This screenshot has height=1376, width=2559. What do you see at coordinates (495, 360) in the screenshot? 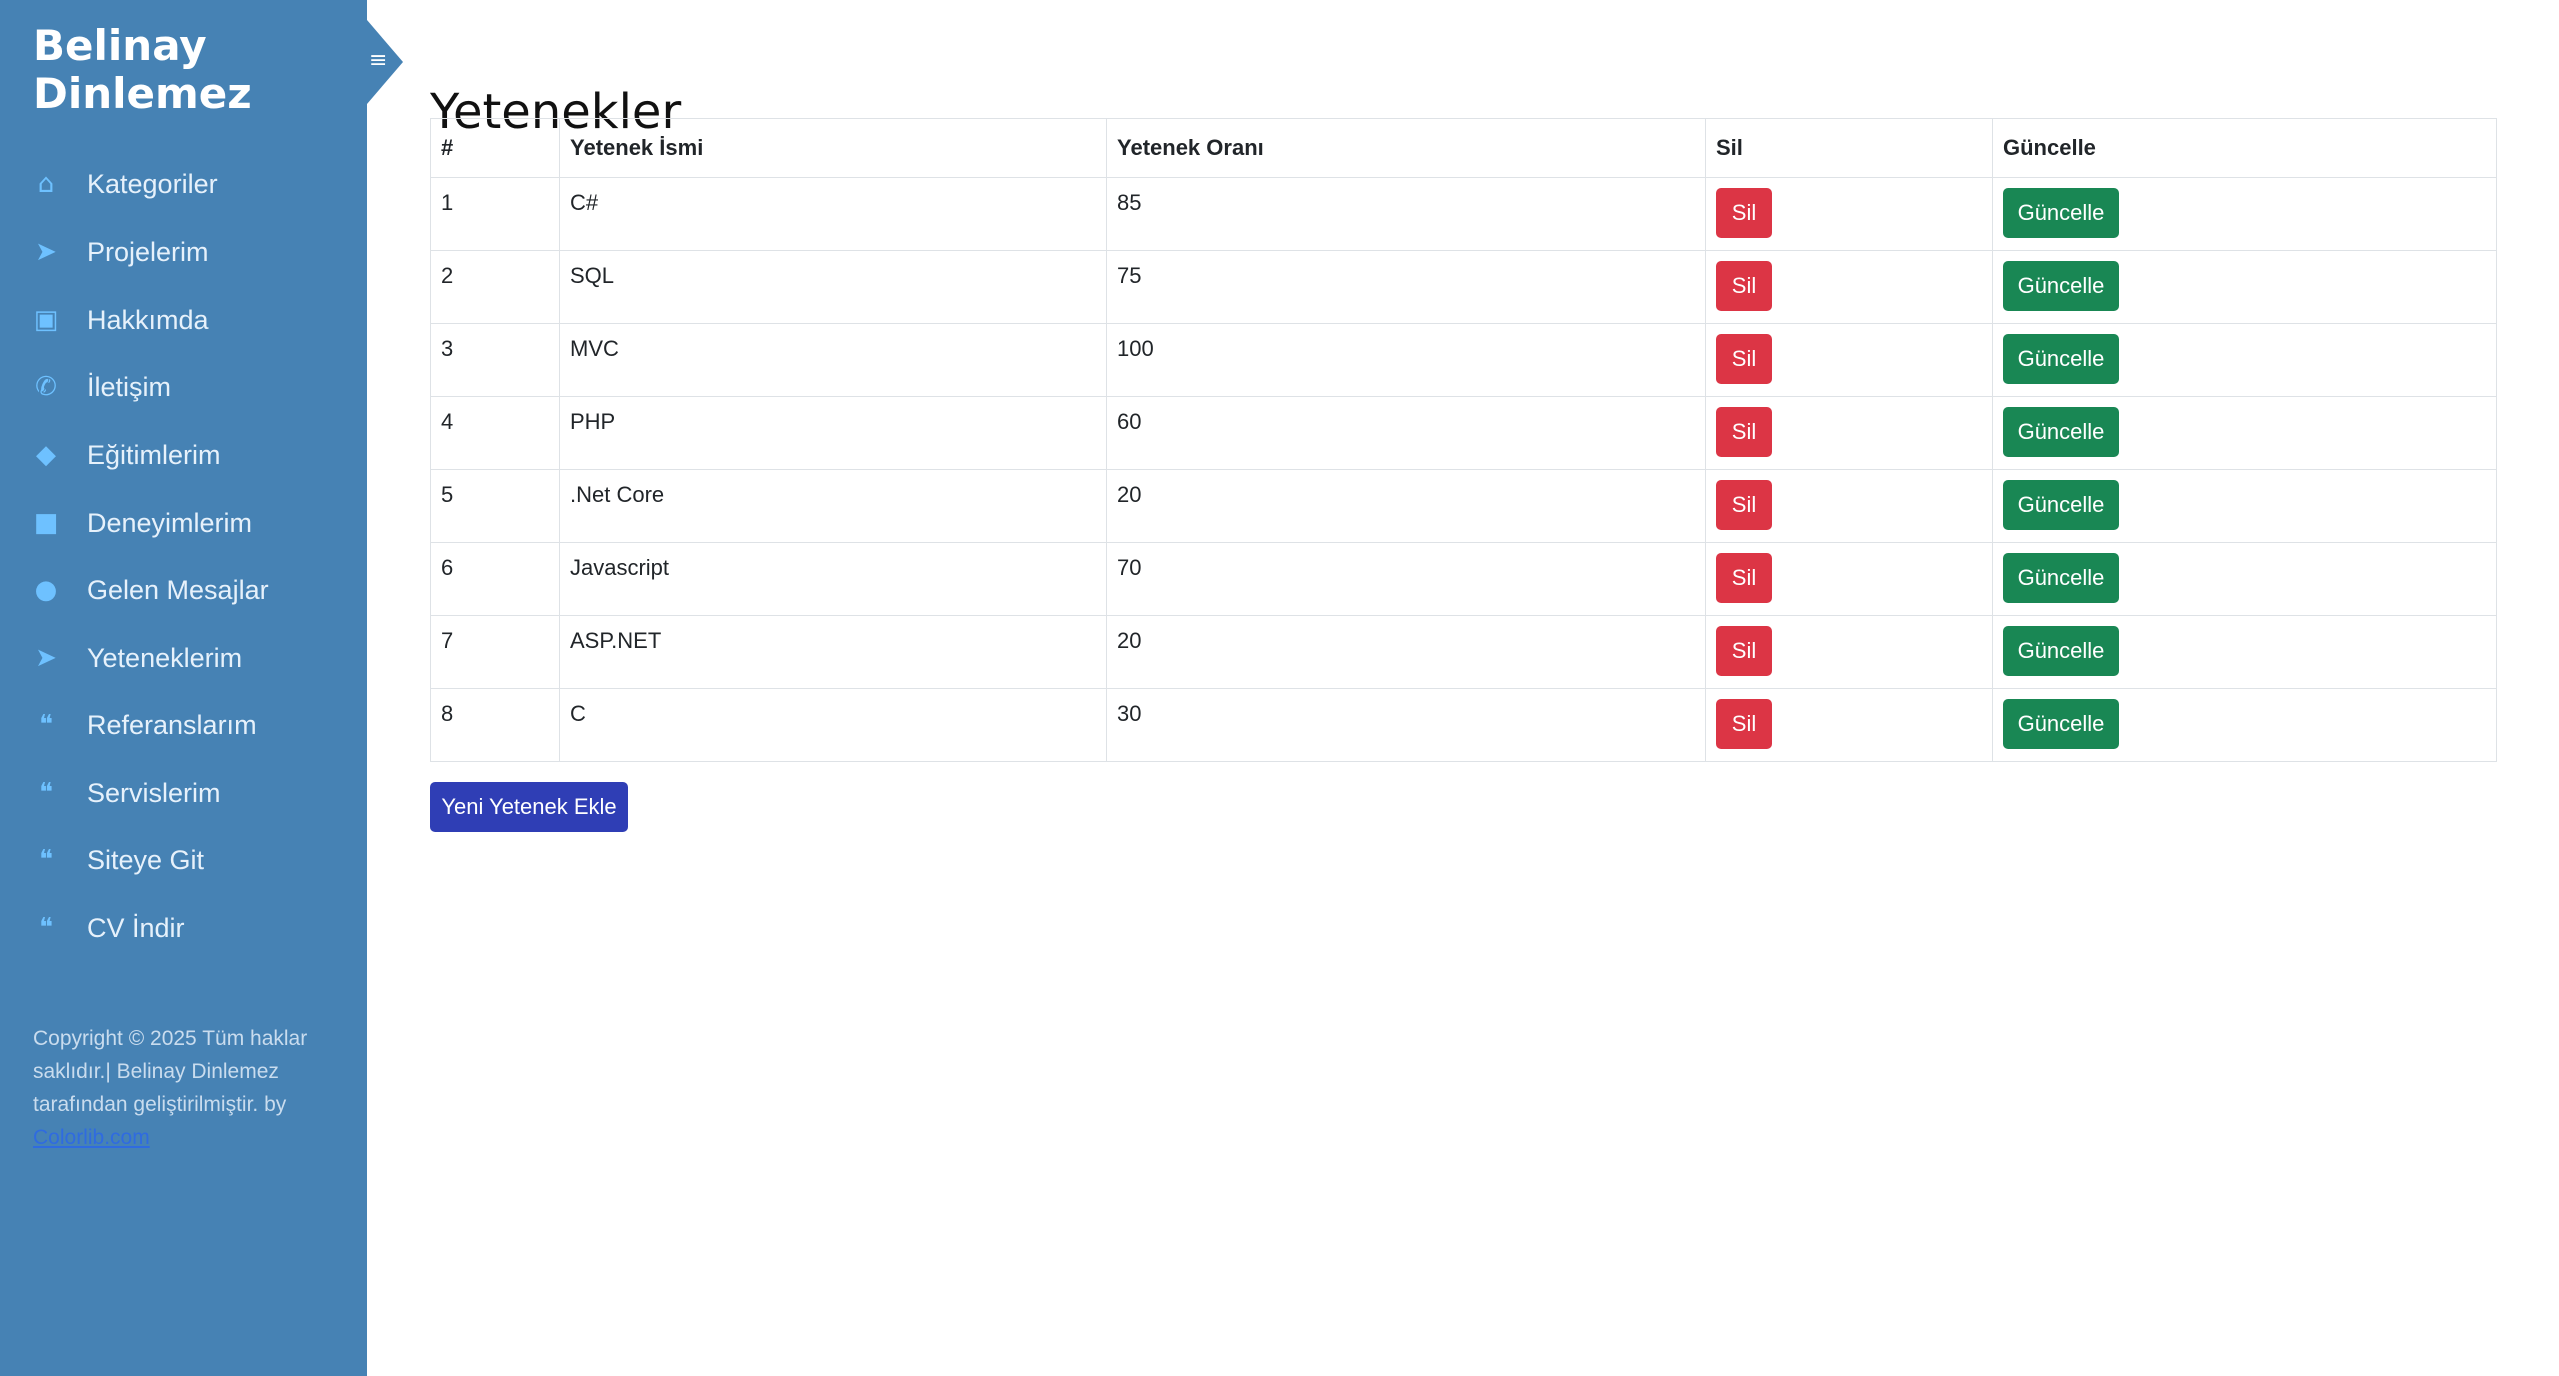
I see `cell-id: 3` at bounding box center [495, 360].